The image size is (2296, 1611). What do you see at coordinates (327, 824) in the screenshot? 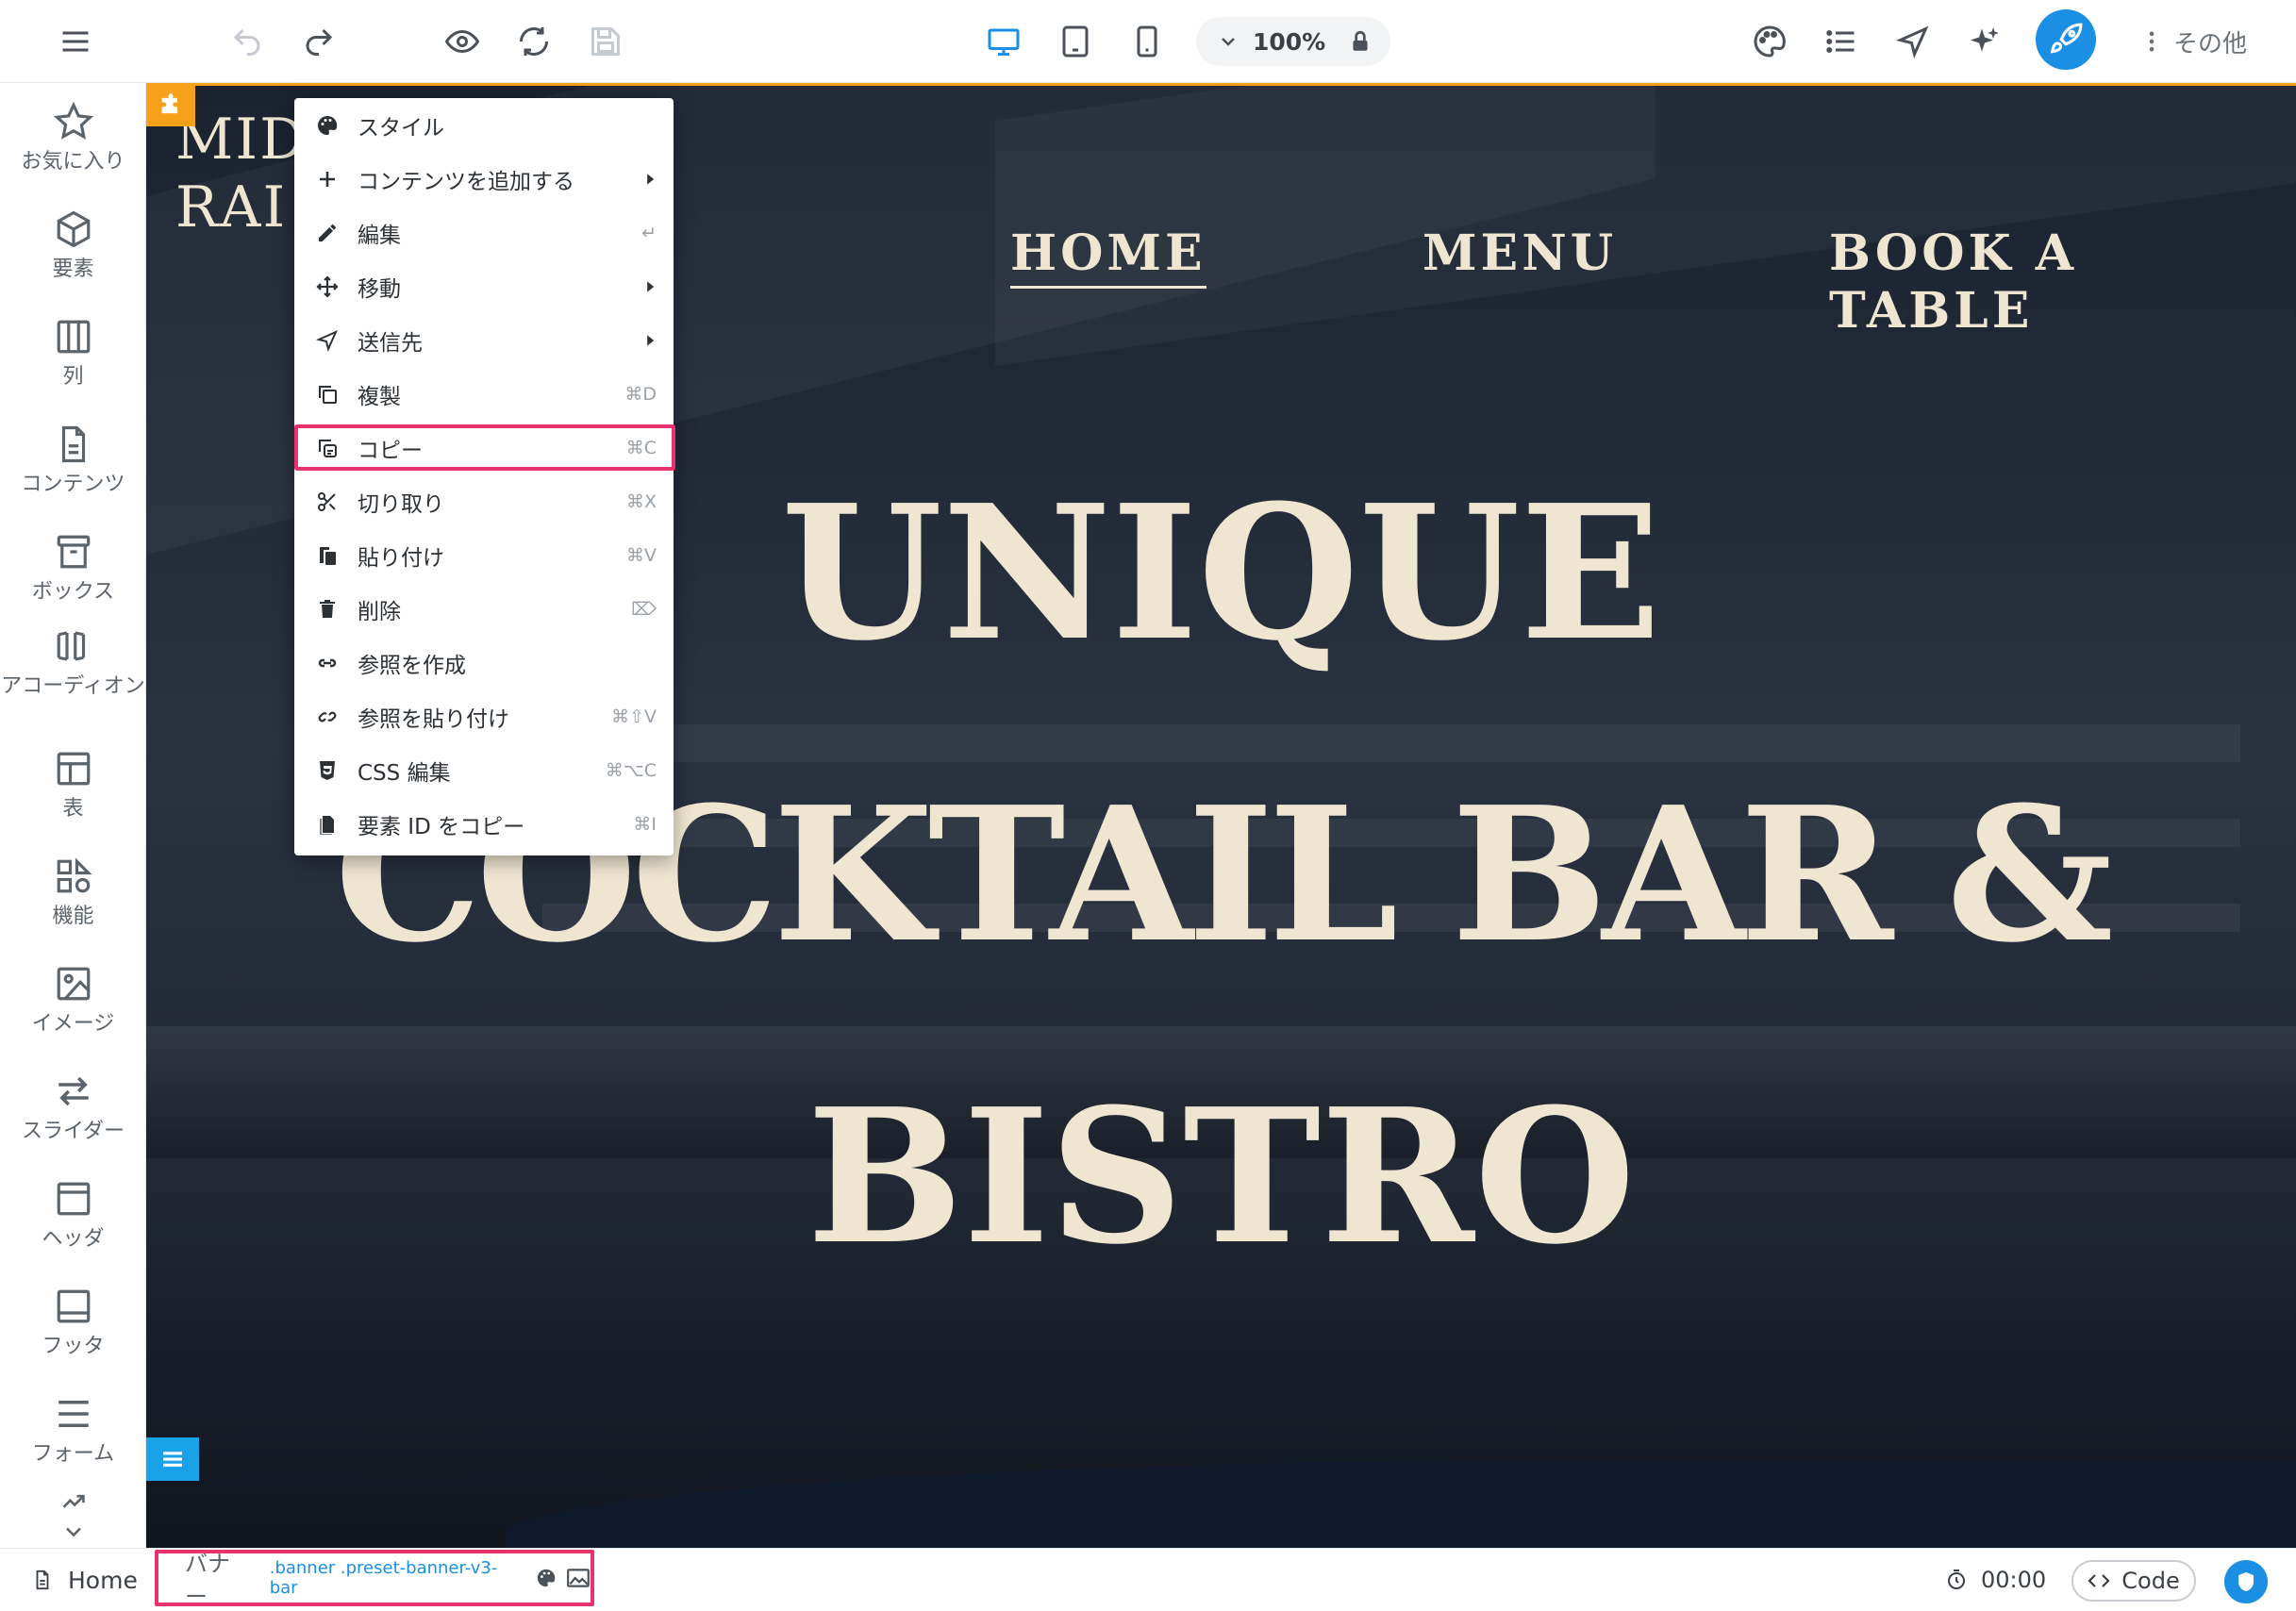
I see `id-copy-icon` at bounding box center [327, 824].